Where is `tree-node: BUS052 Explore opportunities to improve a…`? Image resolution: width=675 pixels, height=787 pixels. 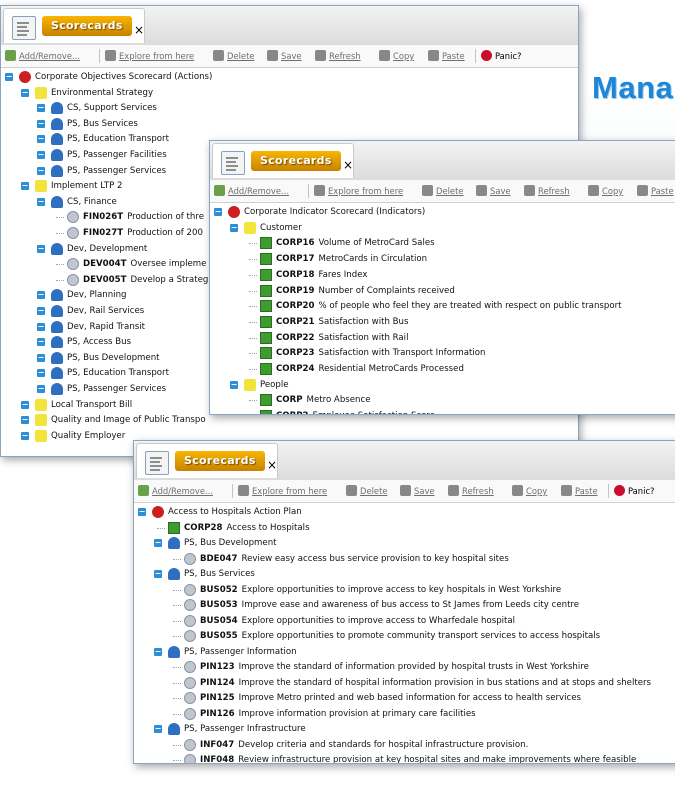
tree-node: BUS052 Explore opportunities to improve a… is located at coordinates (404, 590).